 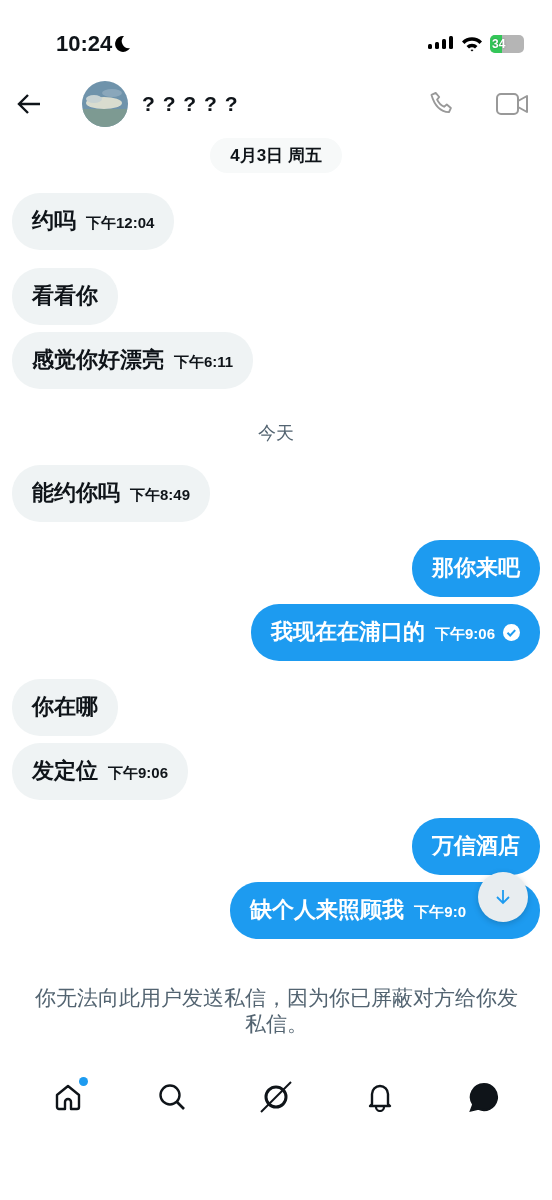 I want to click on date-divider: 今天, so click(x=276, y=433).